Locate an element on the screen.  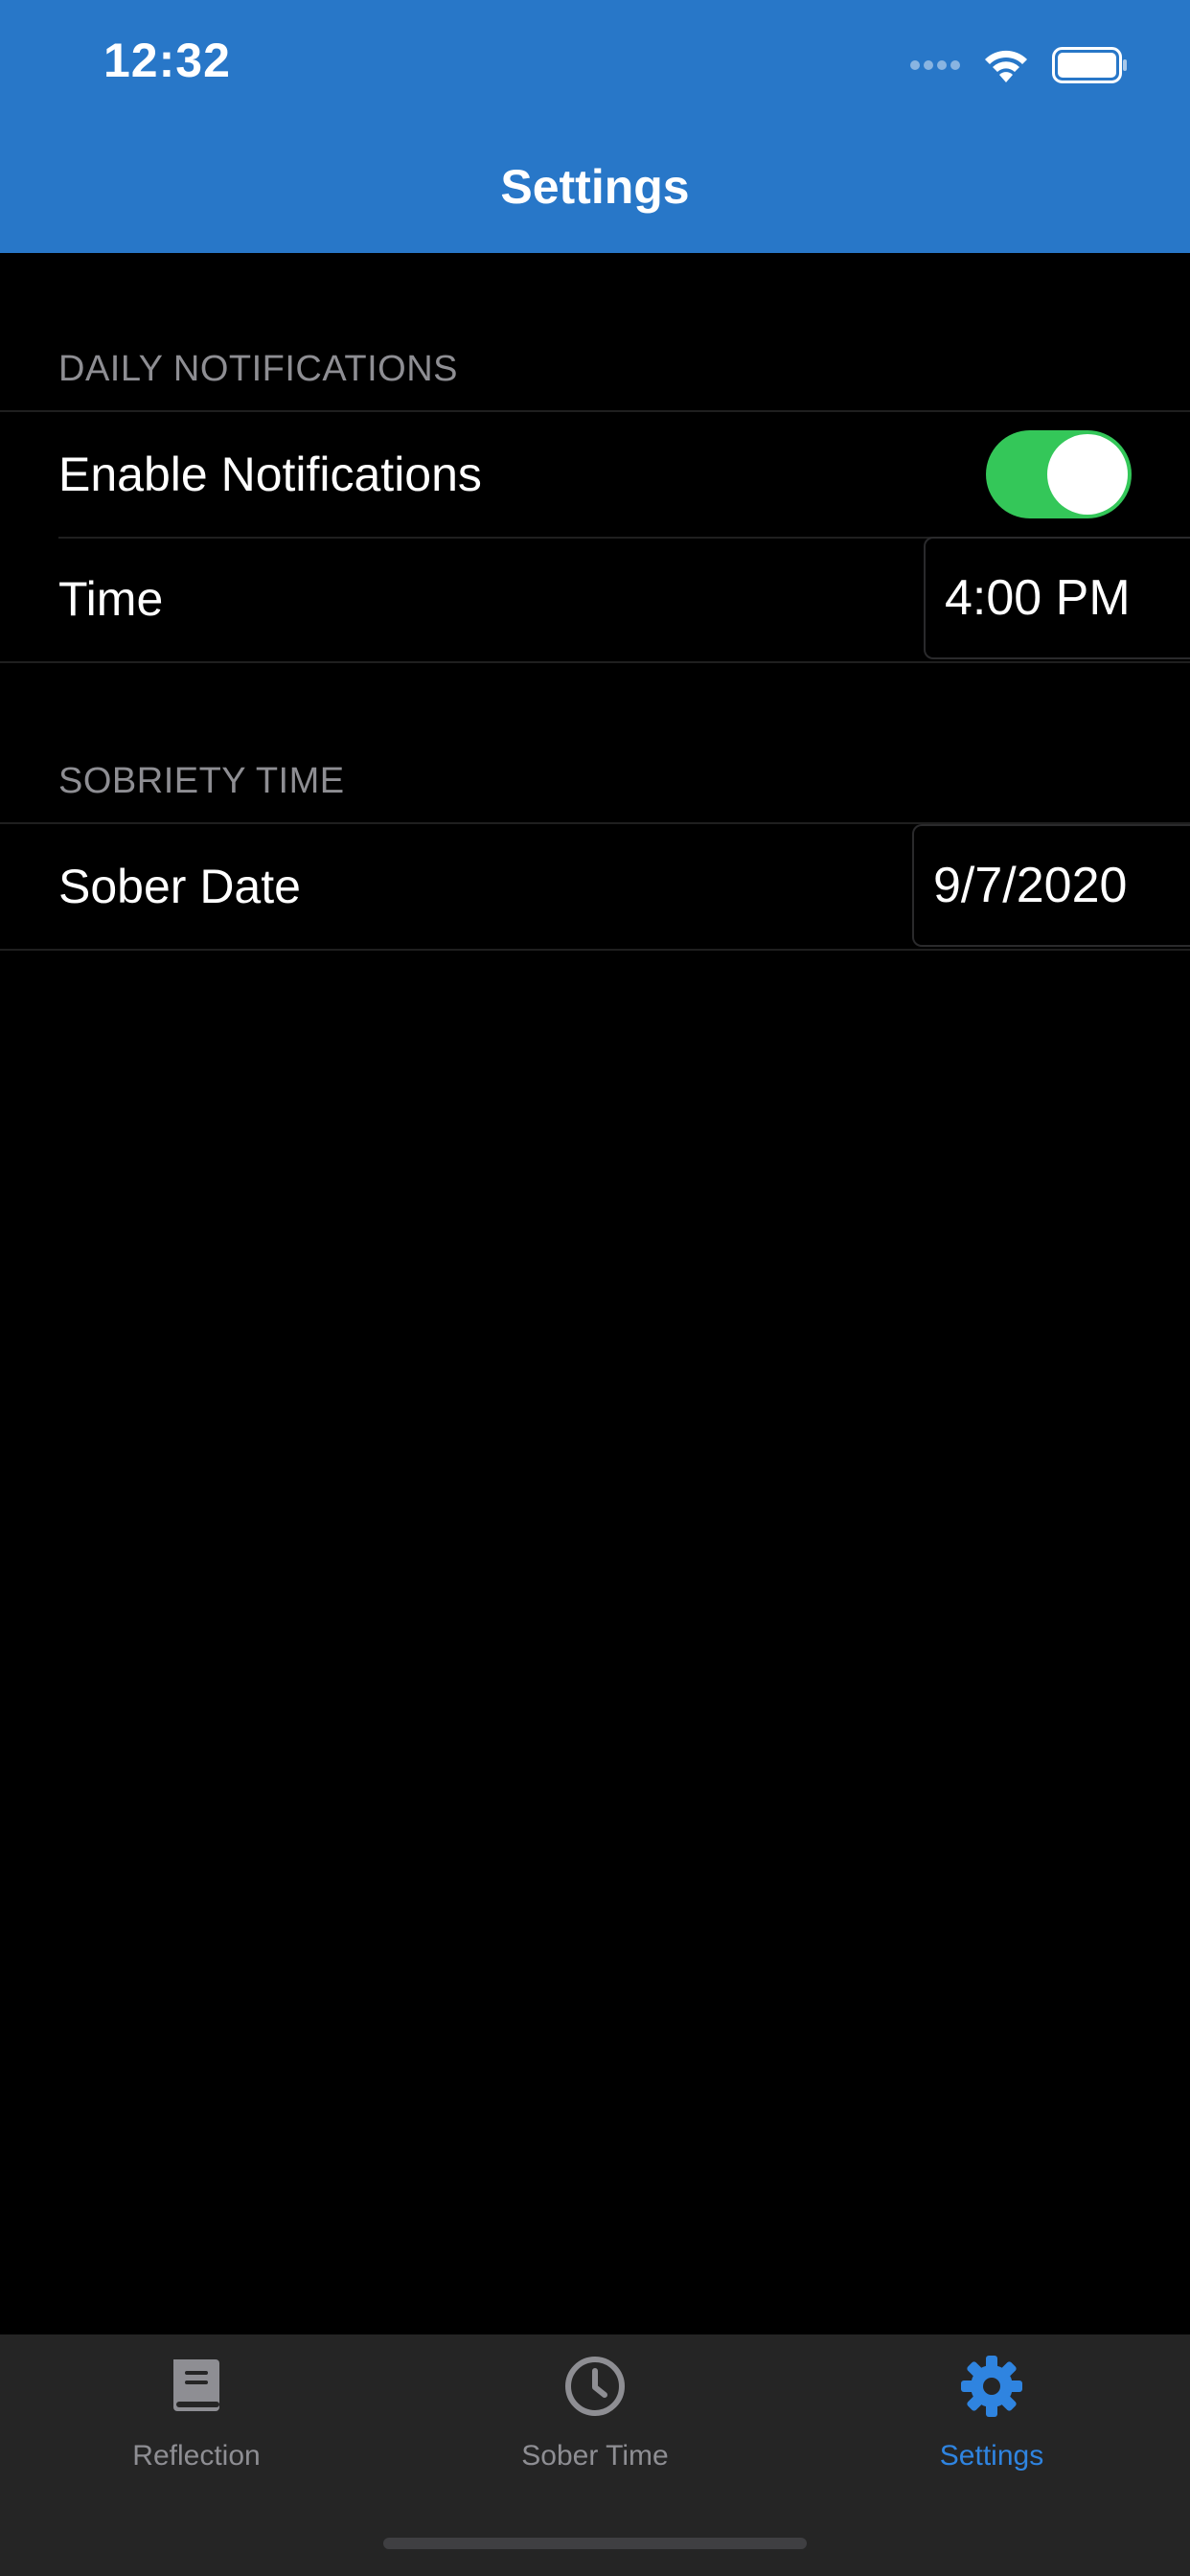
navigation-header: 12:32 Settings is located at coordinates (595, 126).